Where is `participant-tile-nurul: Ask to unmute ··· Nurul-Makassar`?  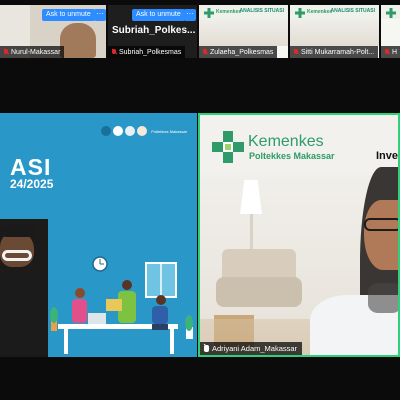
participant-tile-nurul: Ask to unmute ··· Nurul-Makassar is located at coordinates (53, 31).